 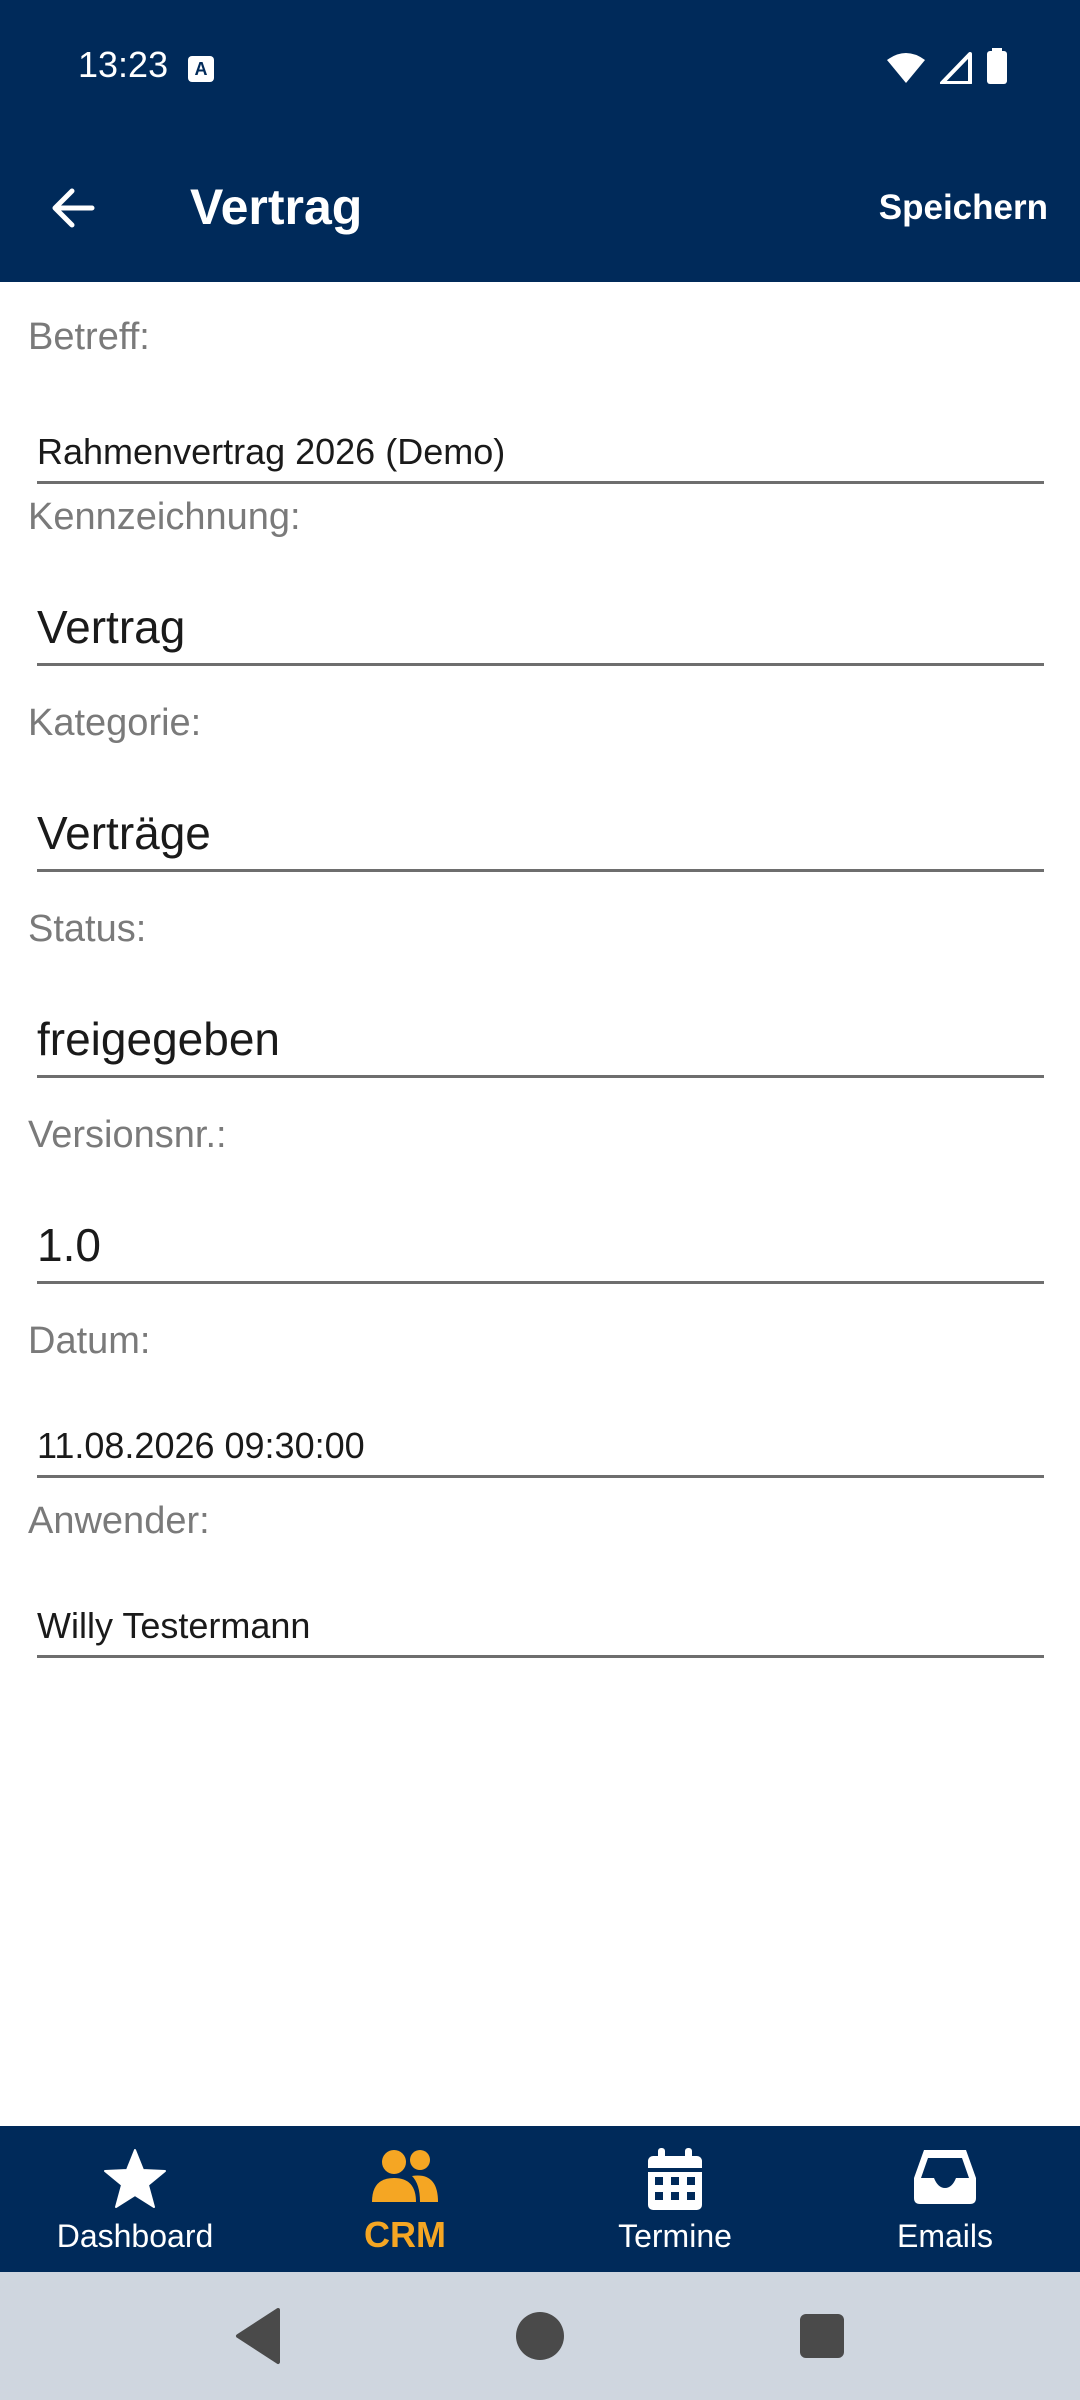 I want to click on nav-crm: CRM, so click(x=405, y=2199).